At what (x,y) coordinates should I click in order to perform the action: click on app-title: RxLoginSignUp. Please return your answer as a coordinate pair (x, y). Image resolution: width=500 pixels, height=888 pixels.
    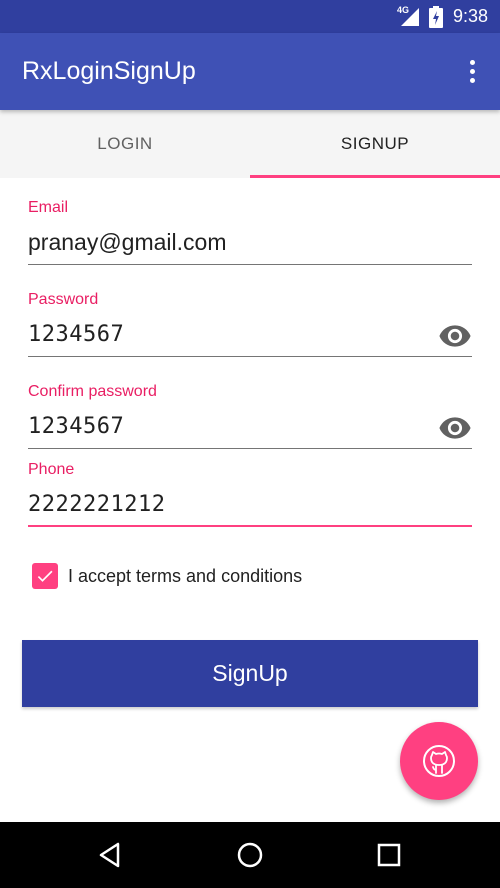
    Looking at the image, I should click on (109, 71).